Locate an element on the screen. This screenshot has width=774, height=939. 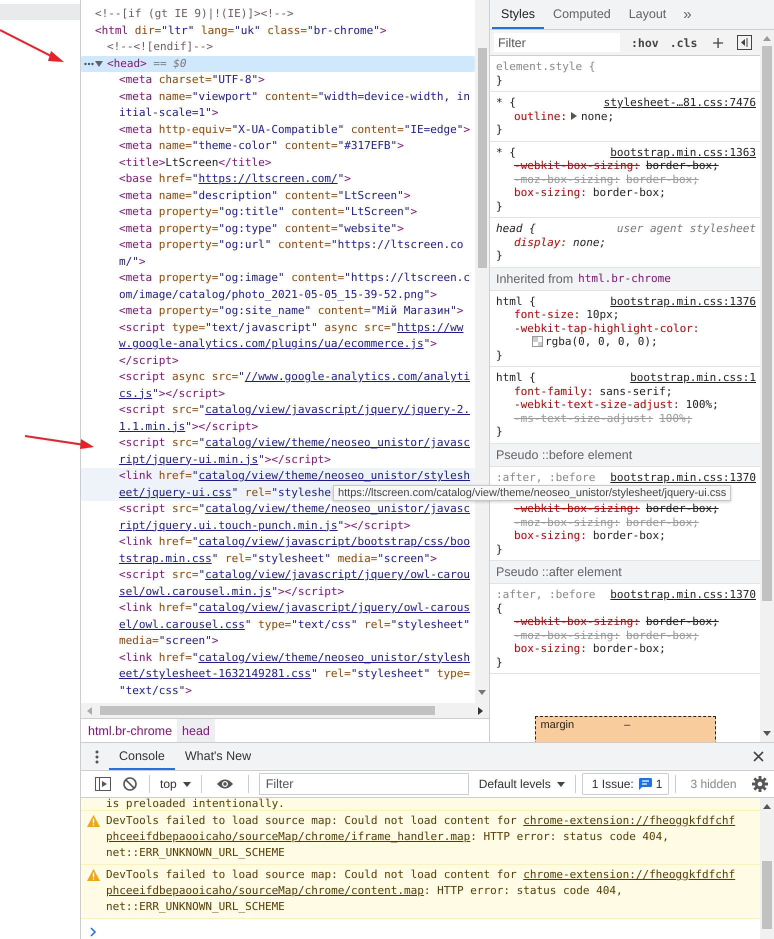
html-comment: <!--<![endif]--> is located at coordinates (160, 47).